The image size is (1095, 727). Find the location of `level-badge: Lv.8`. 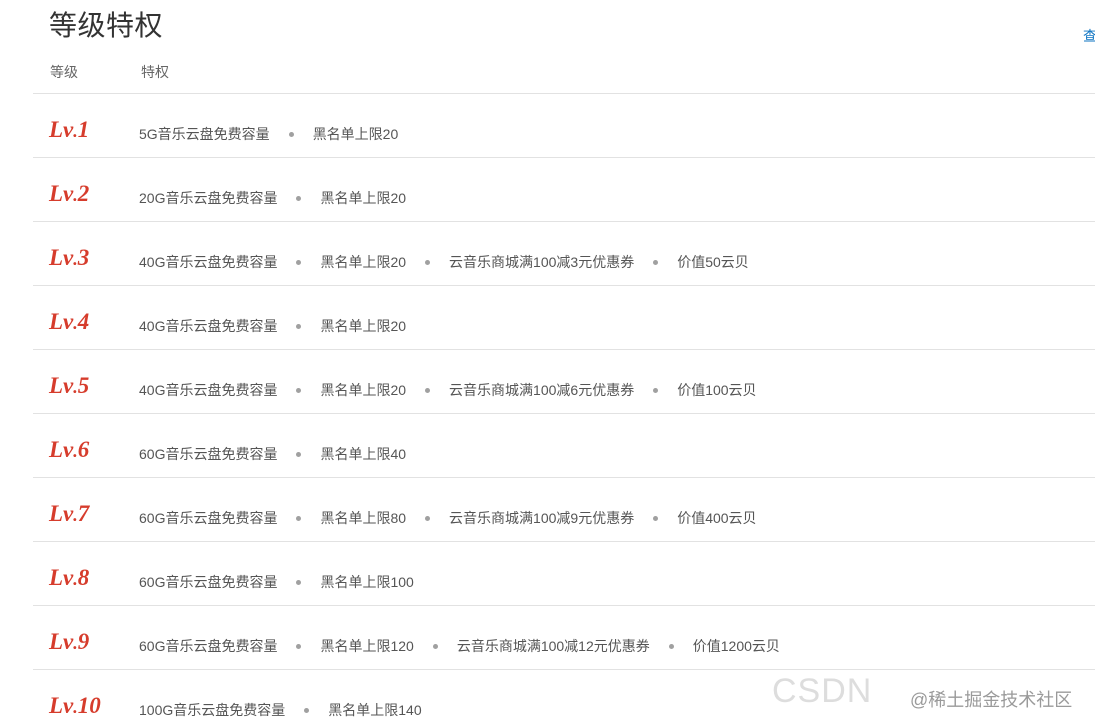

level-badge: Lv.8 is located at coordinates (69, 578).